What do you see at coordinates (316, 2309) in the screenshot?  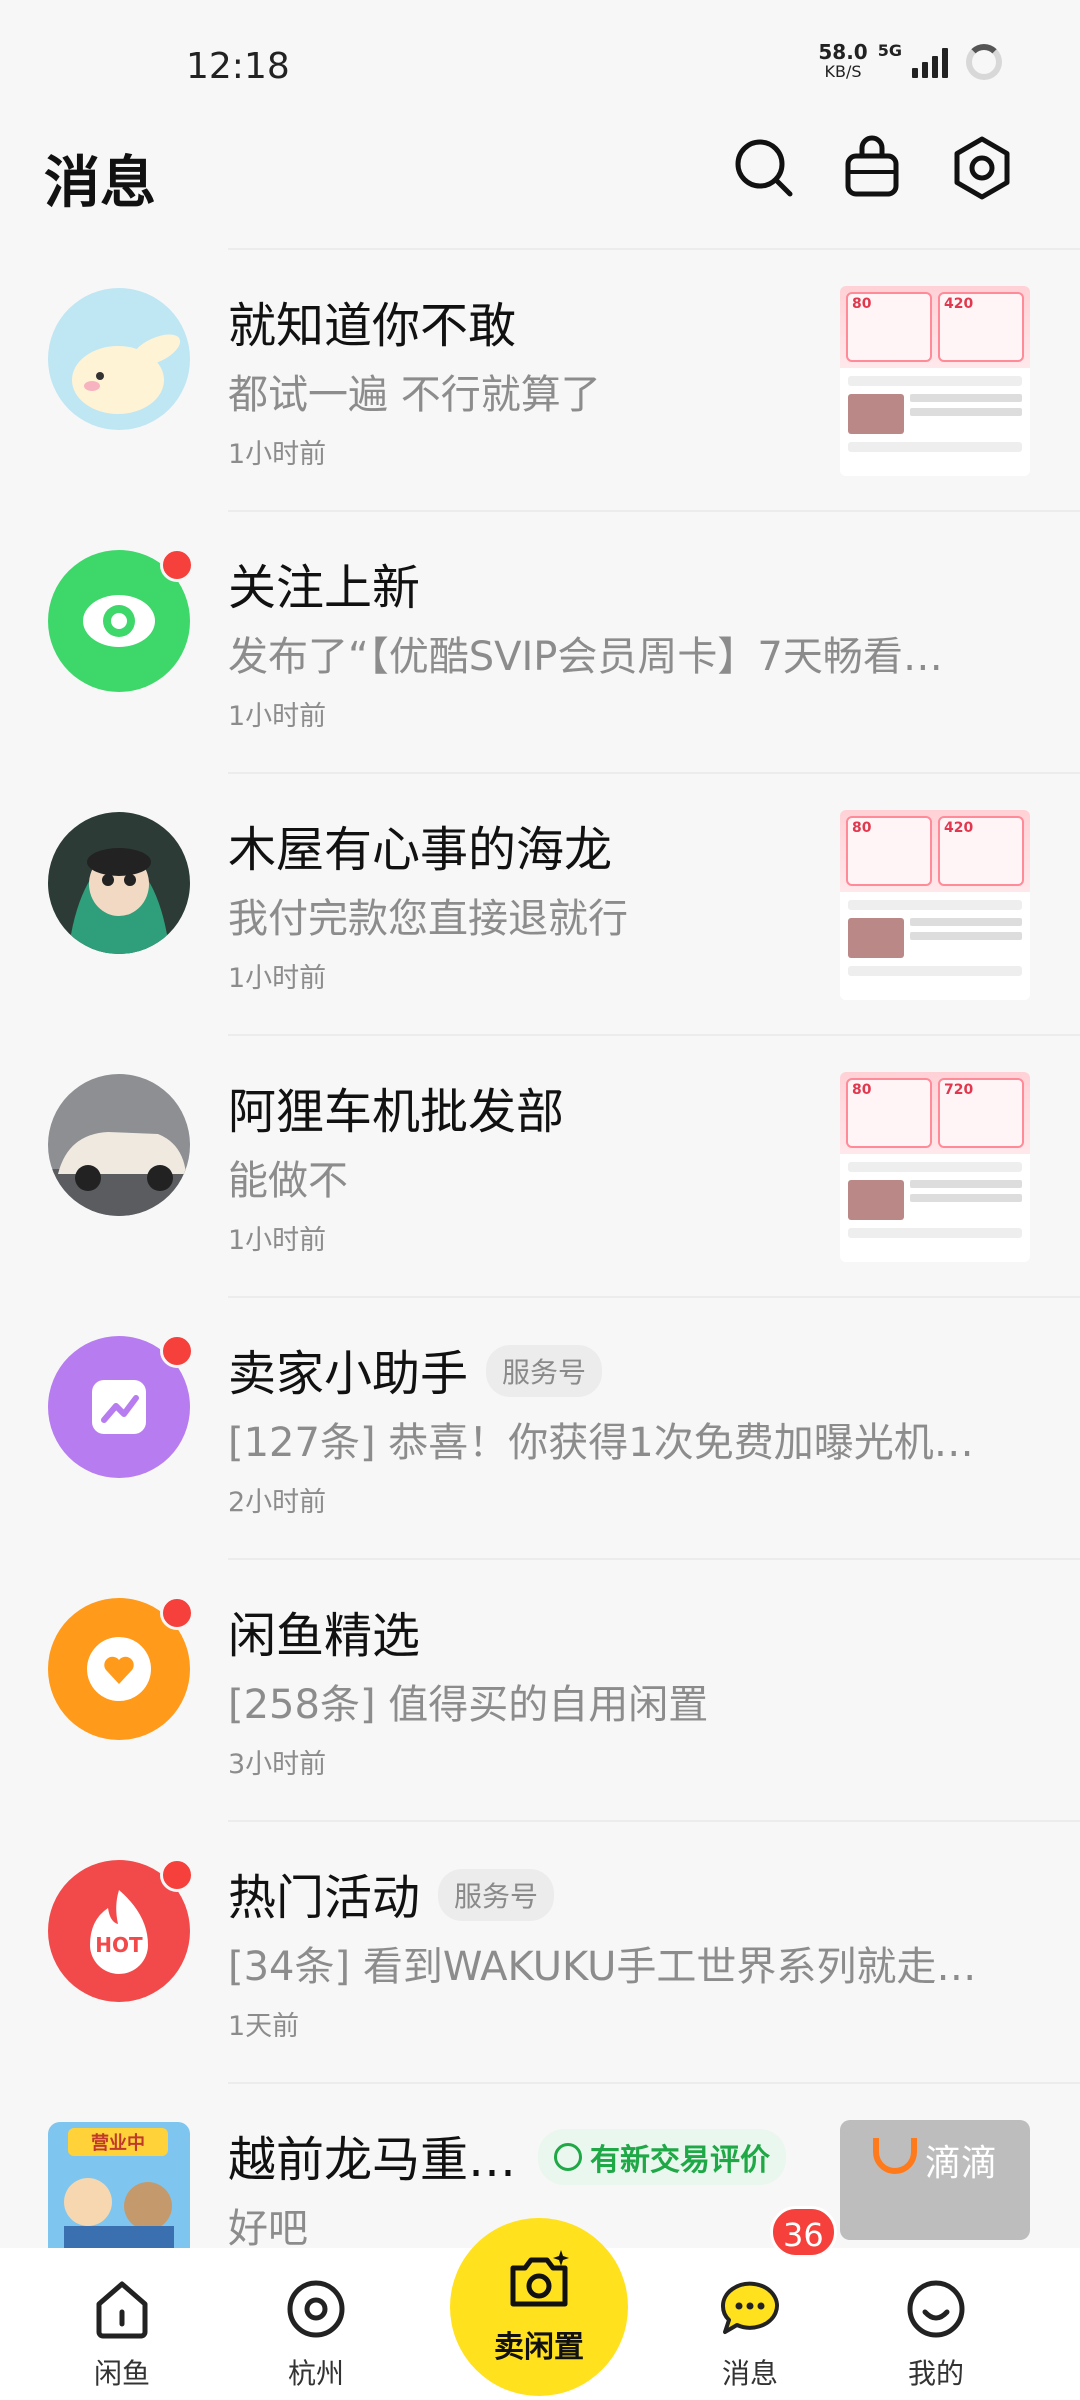 I see `location-icon` at bounding box center [316, 2309].